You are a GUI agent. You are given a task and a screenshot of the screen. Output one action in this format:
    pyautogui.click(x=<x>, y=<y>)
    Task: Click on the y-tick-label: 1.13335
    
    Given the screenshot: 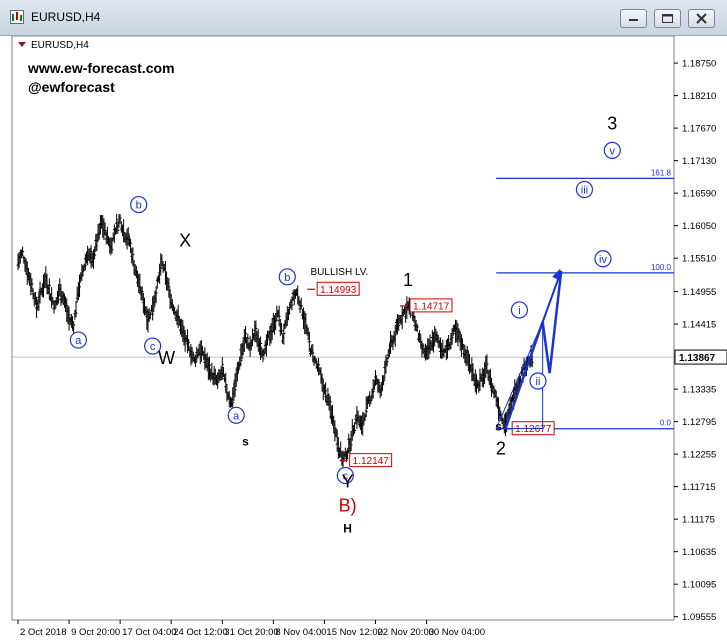 What is the action you would take?
    pyautogui.click(x=699, y=390)
    